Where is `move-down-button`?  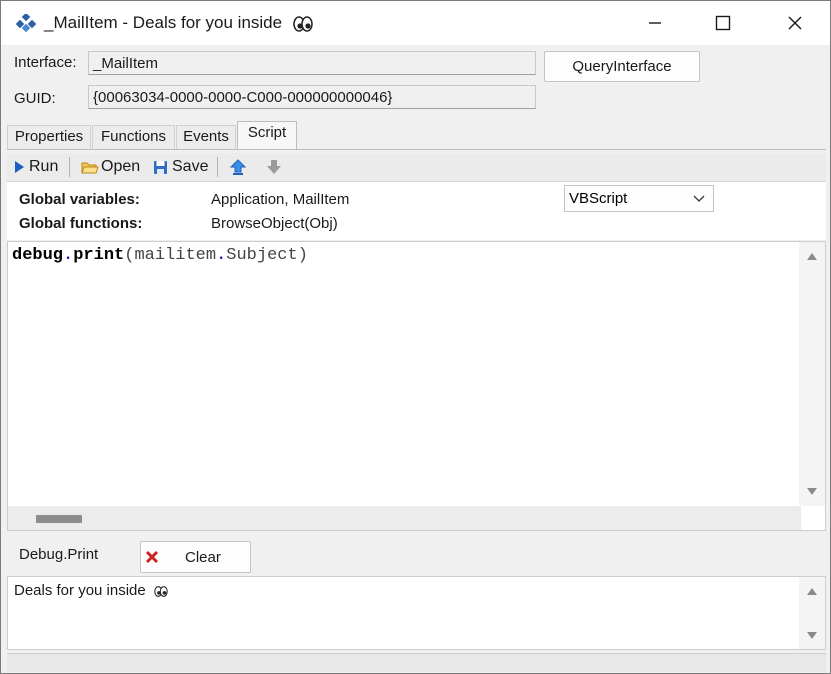
move-down-button is located at coordinates (274, 167).